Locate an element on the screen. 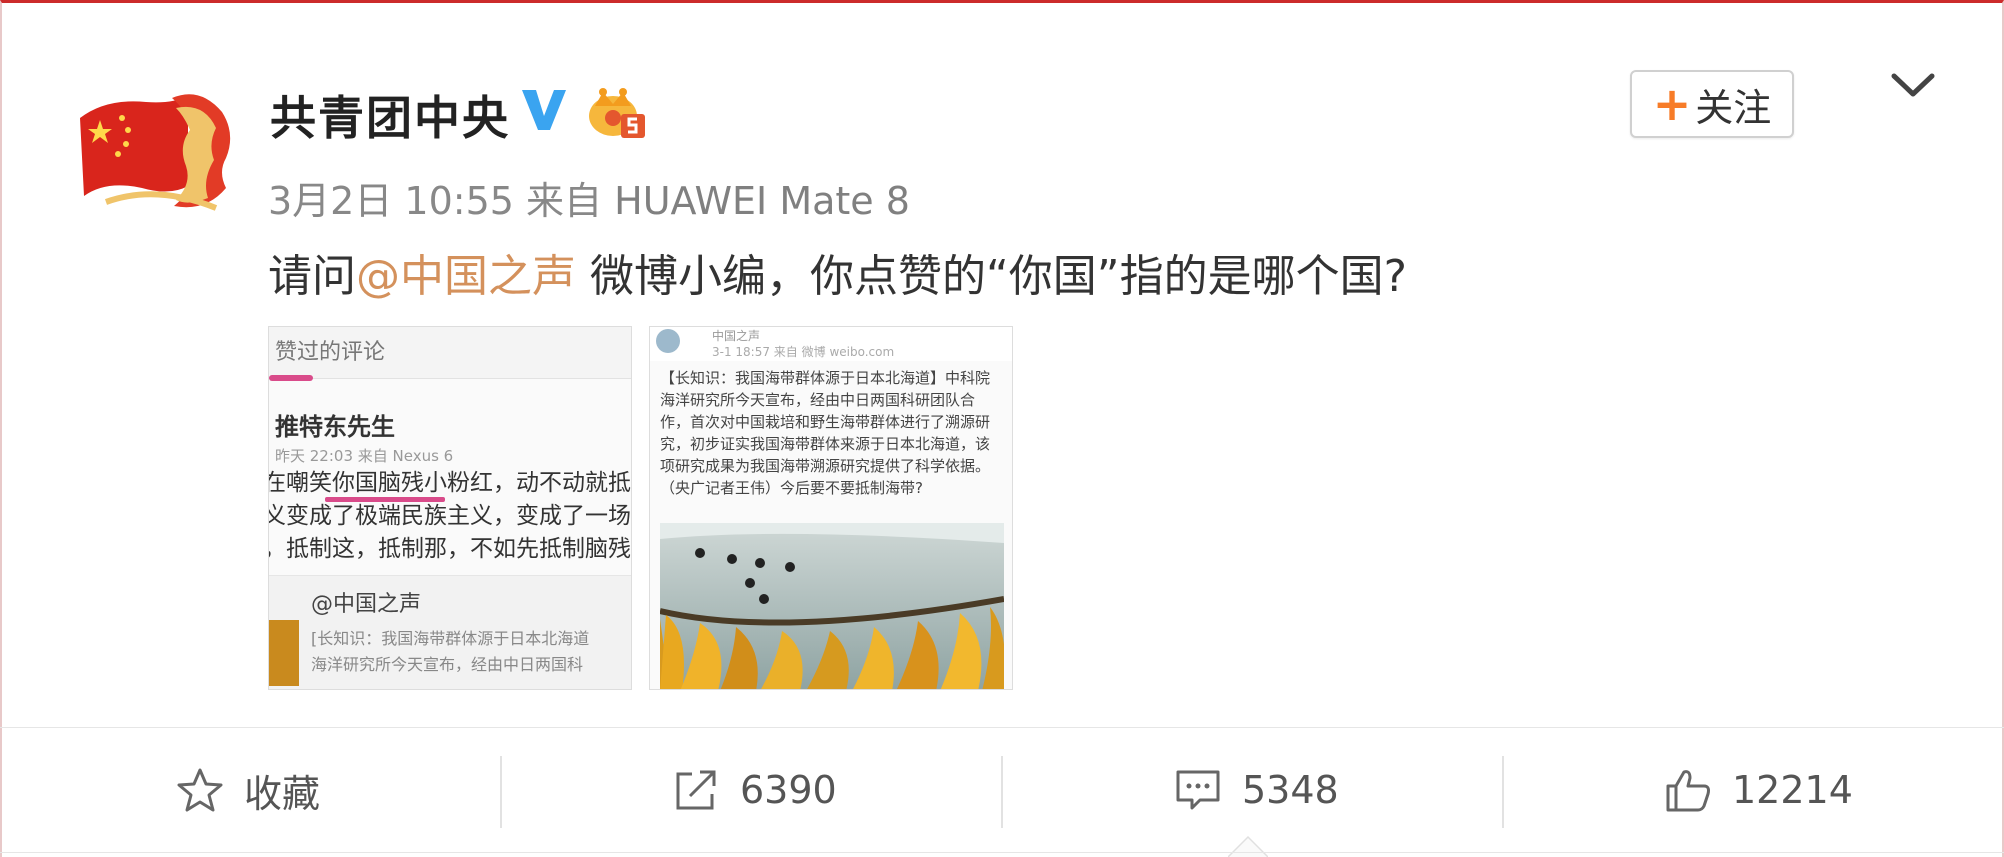  image2-avatar is located at coordinates (668, 341).